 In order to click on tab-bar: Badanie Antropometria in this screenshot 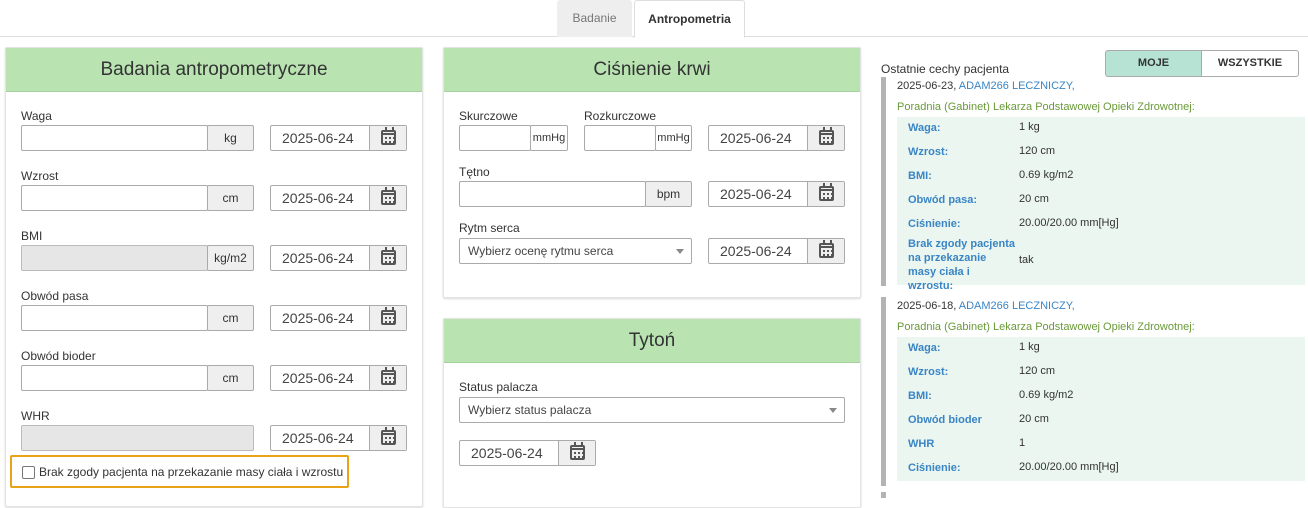, I will do `click(654, 19)`.